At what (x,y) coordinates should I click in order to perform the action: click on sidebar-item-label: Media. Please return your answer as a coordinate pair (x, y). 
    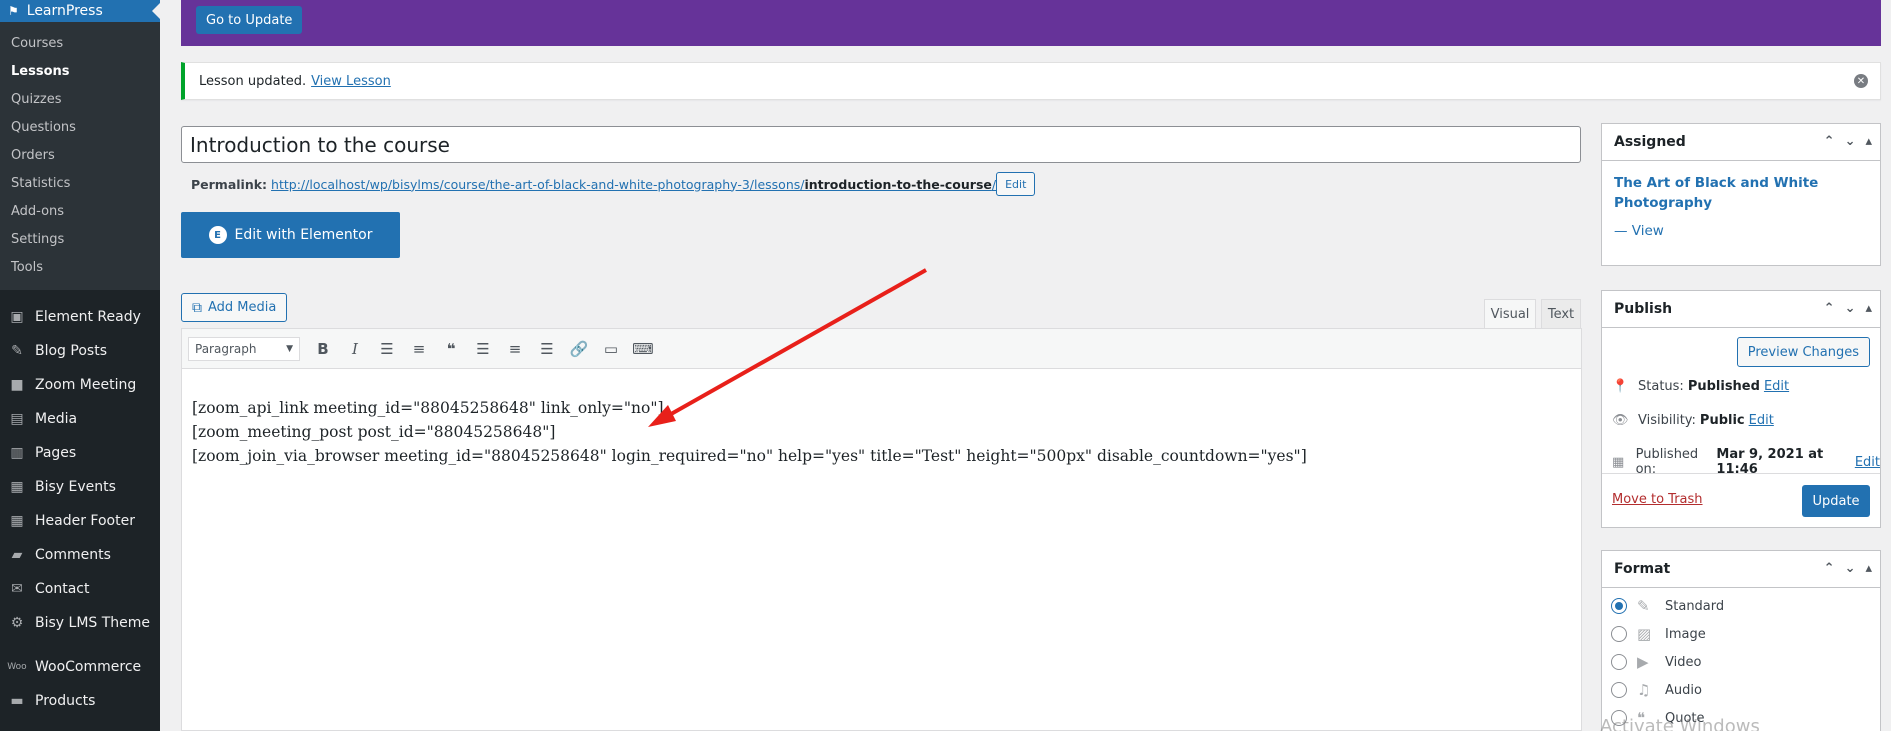
    Looking at the image, I should click on (56, 419).